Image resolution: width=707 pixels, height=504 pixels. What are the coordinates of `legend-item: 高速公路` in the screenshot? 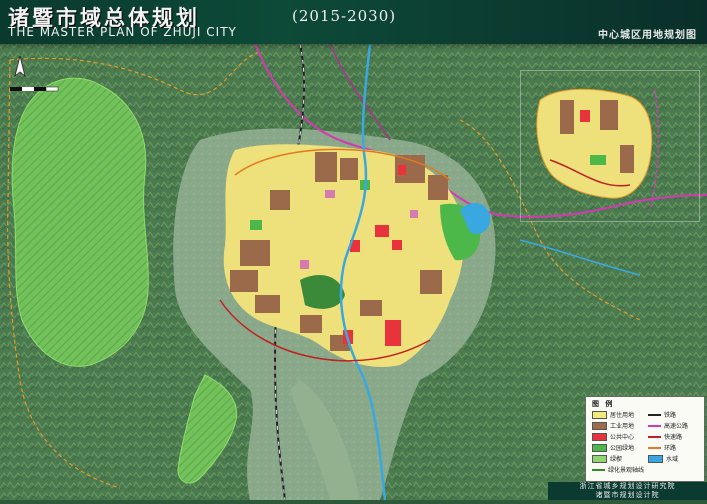 It's located at (668, 425).